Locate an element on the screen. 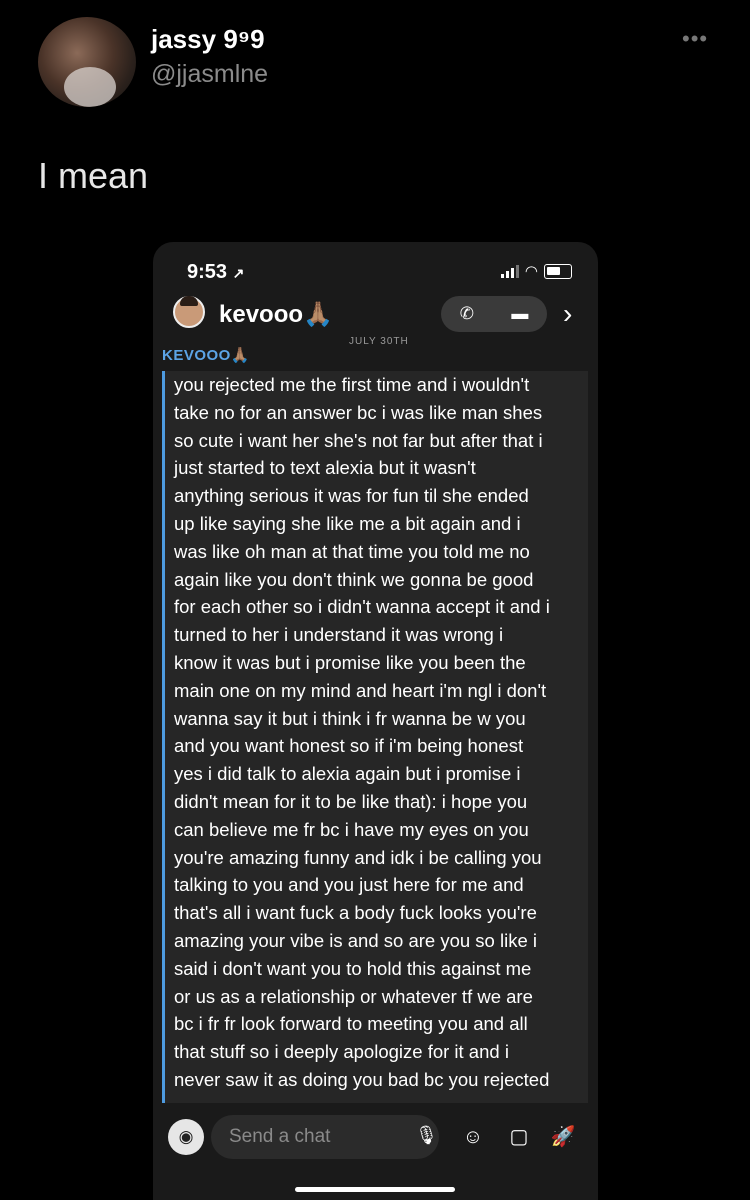  contact-name: kevooo🙏🏽 is located at coordinates (276, 314).